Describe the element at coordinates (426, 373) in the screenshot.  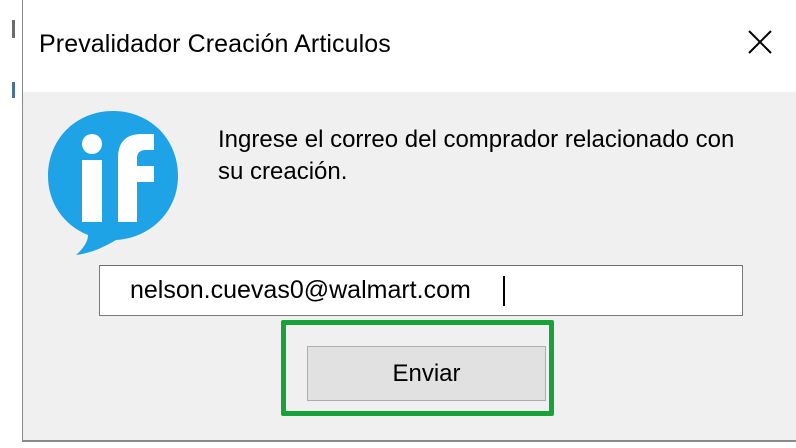
I see `send-button: Enviar` at that location.